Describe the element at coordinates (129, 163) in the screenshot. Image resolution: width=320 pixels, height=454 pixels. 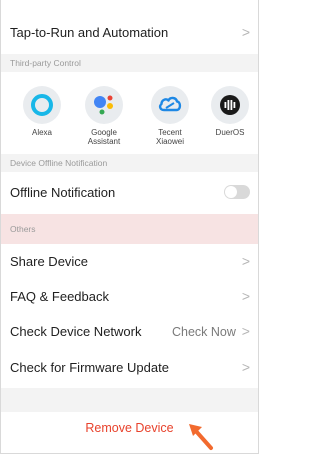
I see `section-offline: Device Offline Notification` at that location.